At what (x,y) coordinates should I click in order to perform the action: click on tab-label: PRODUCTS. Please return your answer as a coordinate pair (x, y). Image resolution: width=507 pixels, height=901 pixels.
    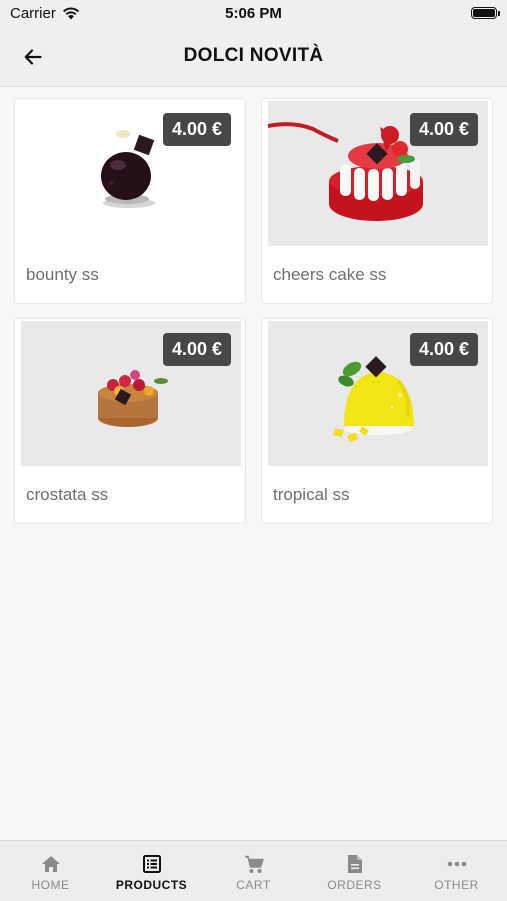
    Looking at the image, I should click on (151, 885).